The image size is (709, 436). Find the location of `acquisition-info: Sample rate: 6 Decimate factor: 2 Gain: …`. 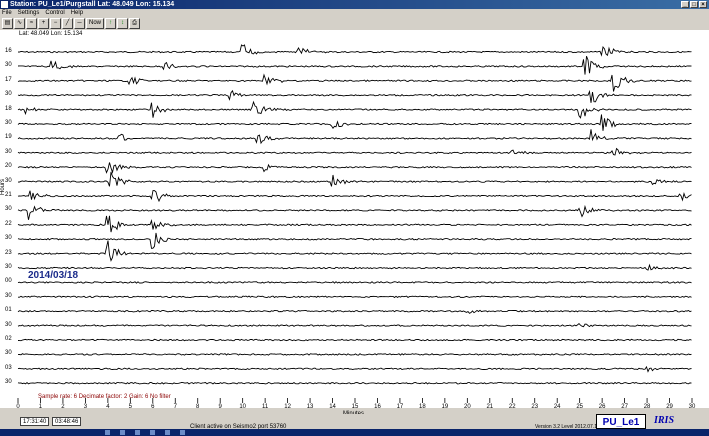

acquisition-info: Sample rate: 6 Decimate factor: 2 Gain: … is located at coordinates (104, 397).